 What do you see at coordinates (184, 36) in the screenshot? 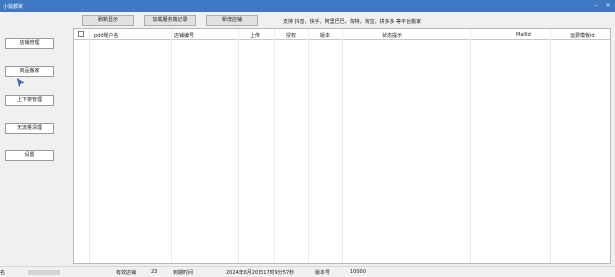
I see `col-shop-id: 店铺编号` at bounding box center [184, 36].